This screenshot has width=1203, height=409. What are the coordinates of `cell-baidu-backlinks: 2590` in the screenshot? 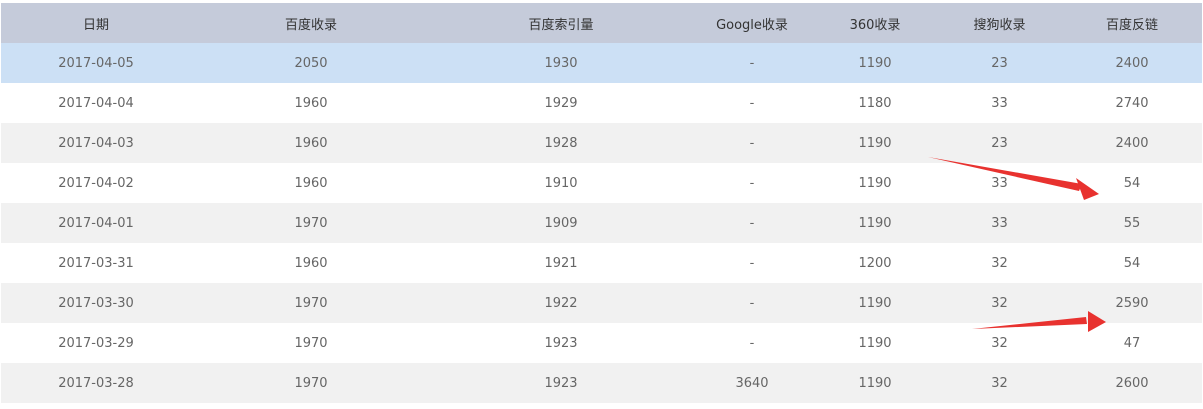 It's located at (1132, 303).